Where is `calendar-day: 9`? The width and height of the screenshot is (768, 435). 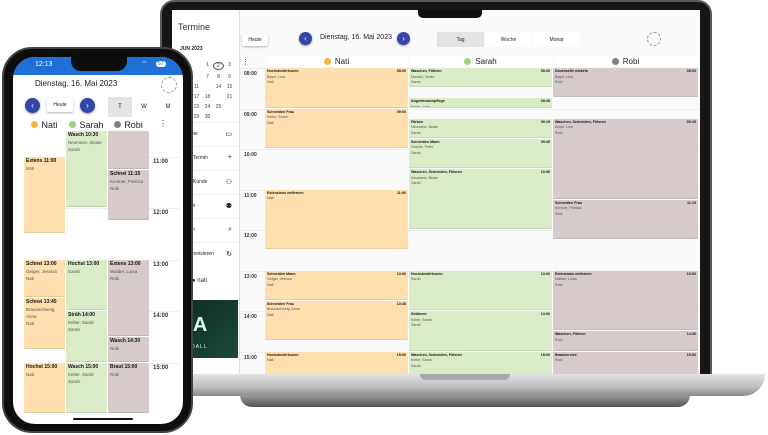 calendar-day: 9 is located at coordinates (229, 77).